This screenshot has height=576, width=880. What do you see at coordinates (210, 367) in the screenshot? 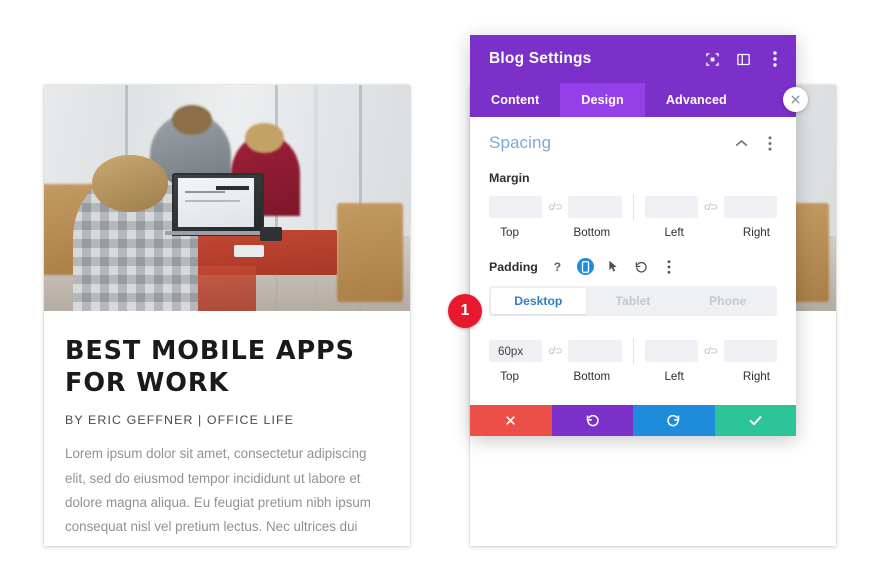
I see `post-title: BEST MOBILE APPS FOR WORK` at bounding box center [210, 367].